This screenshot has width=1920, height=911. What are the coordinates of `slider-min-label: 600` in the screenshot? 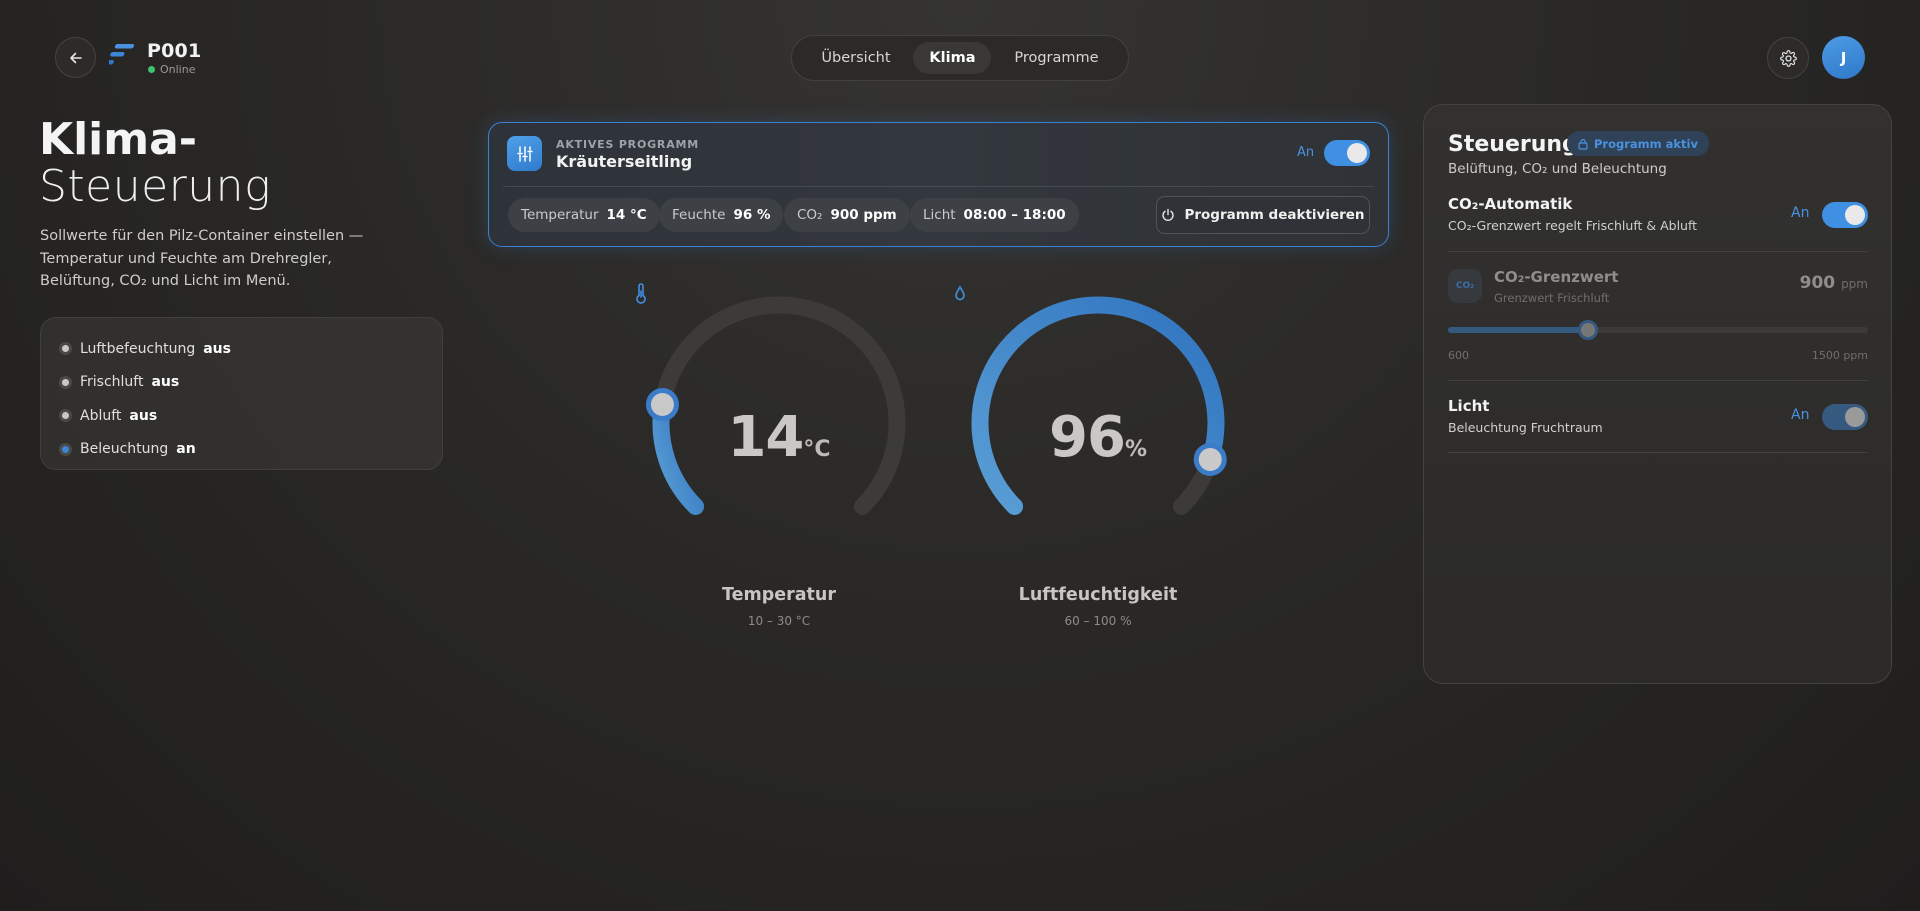 It's located at (1458, 355).